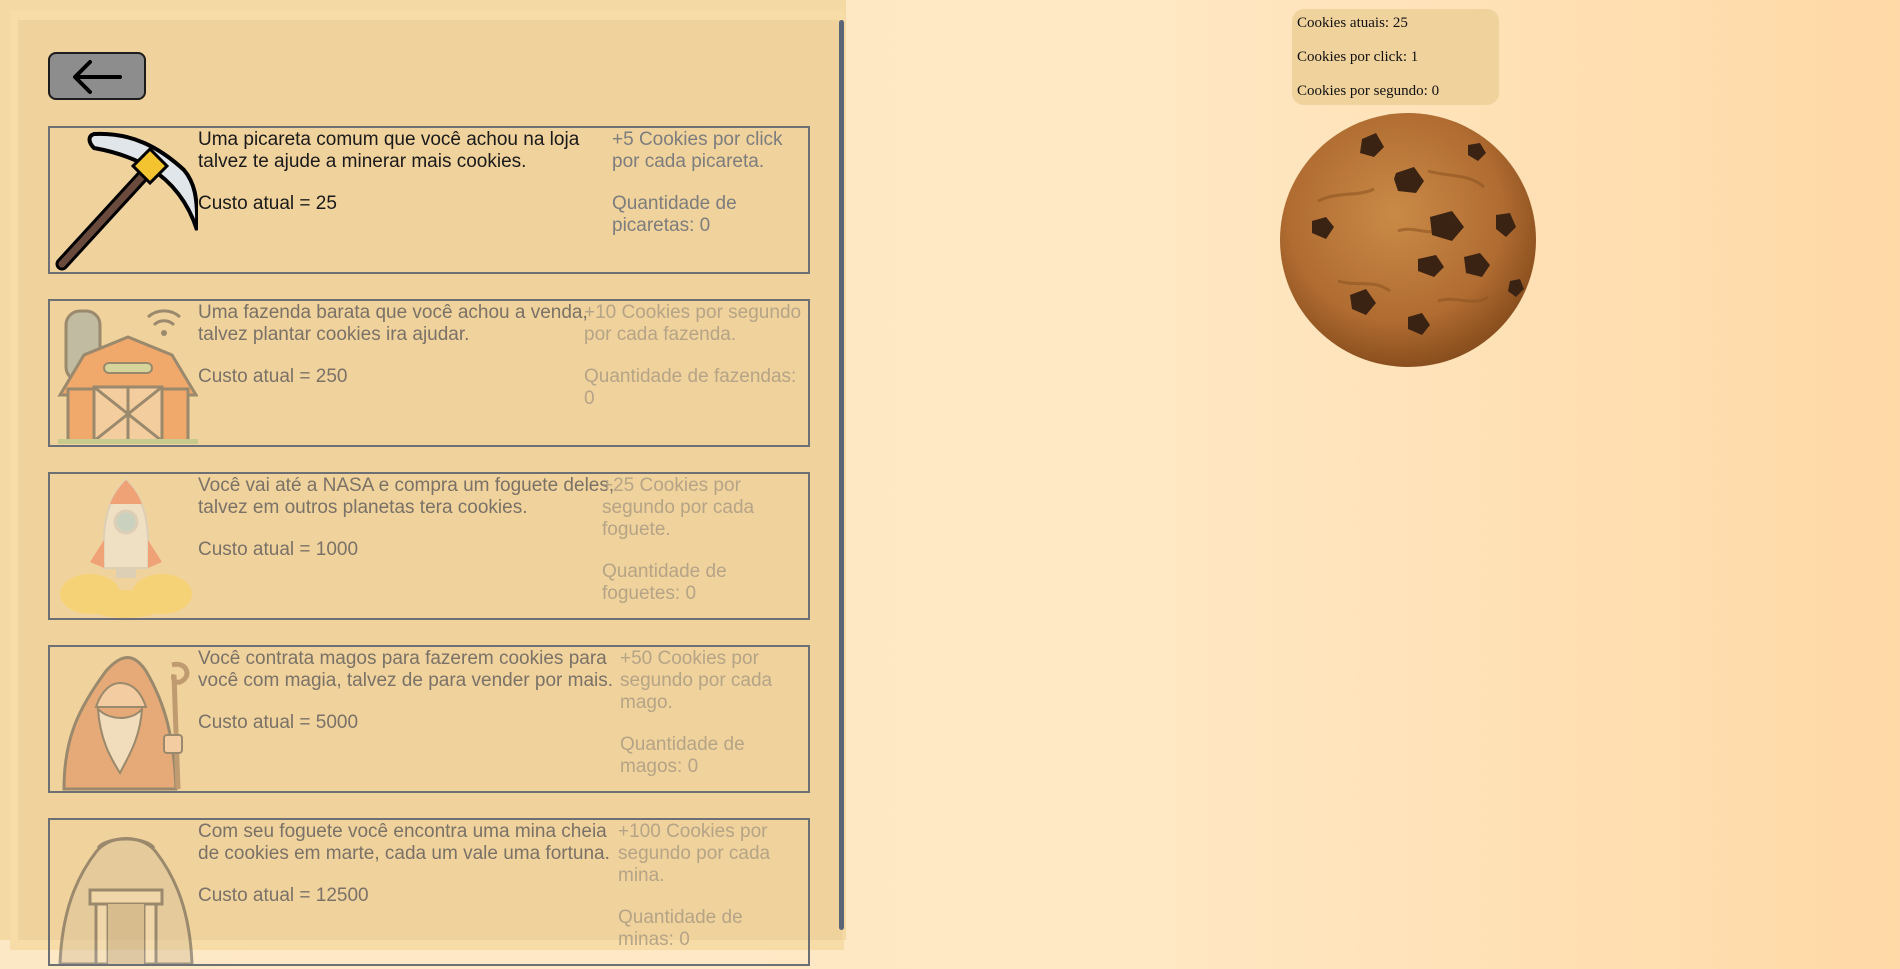  What do you see at coordinates (1352, 23) in the screenshot?
I see `current-cookies-text: Cookies atuais: 25` at bounding box center [1352, 23].